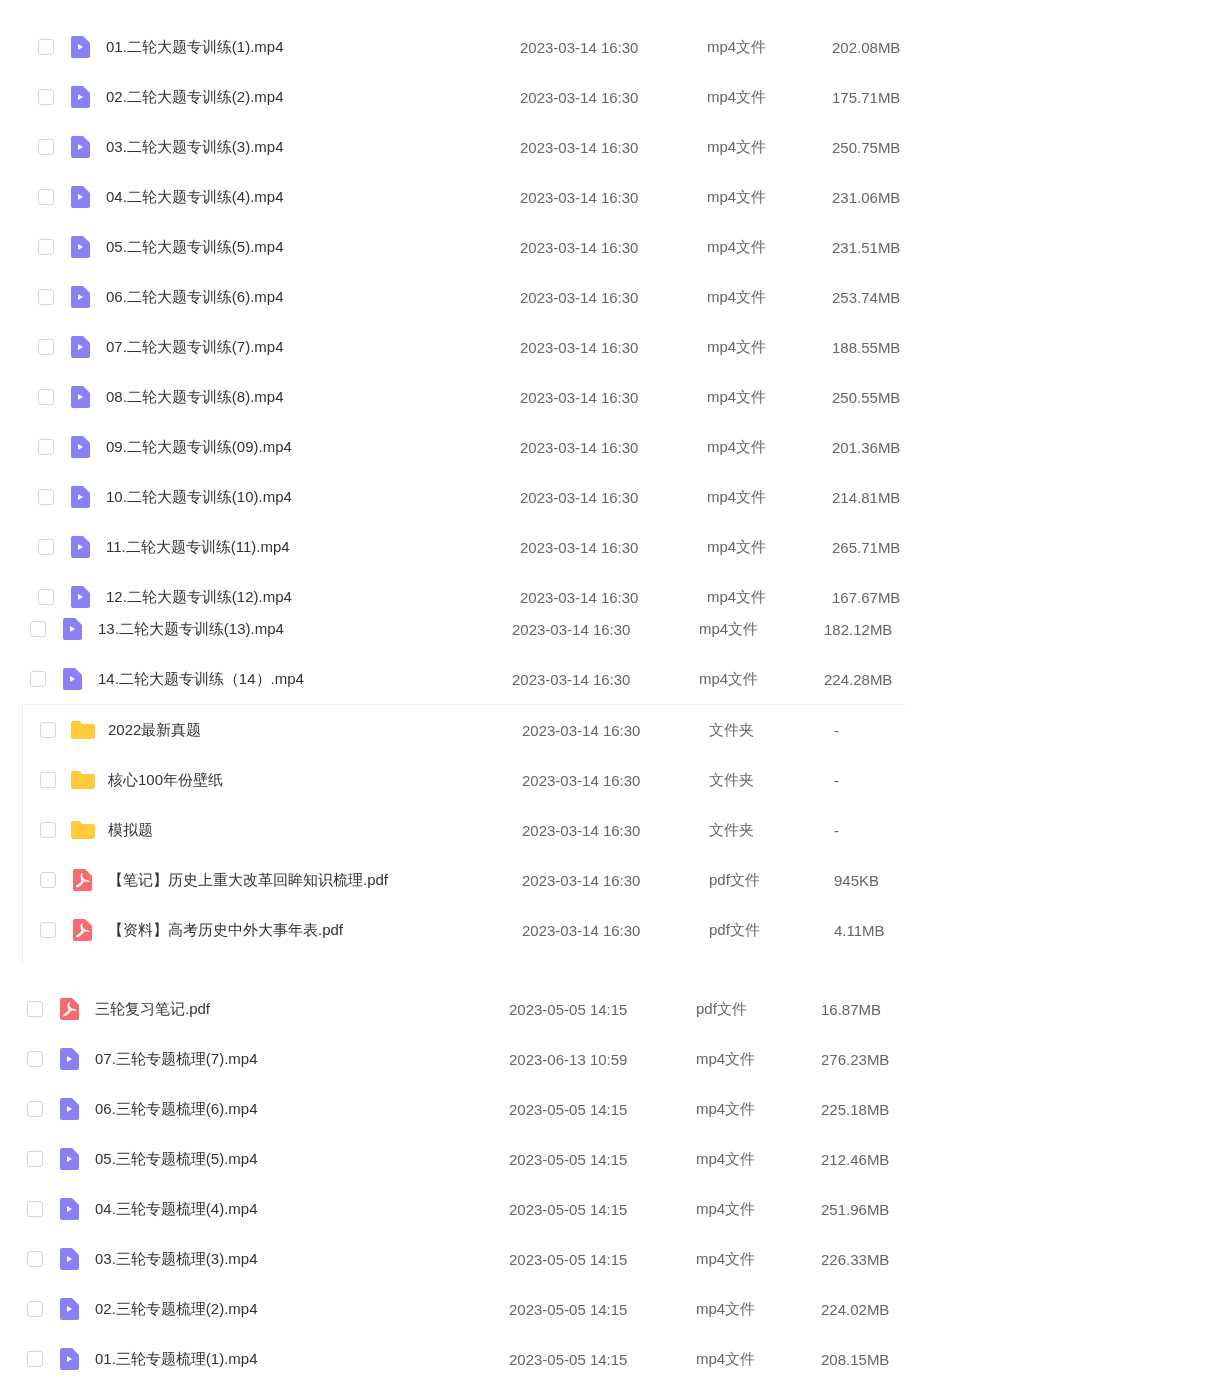 This screenshot has height=1382, width=1218. Describe the element at coordinates (867, 597) in the screenshot. I see `file-size: 167.67MB` at that location.